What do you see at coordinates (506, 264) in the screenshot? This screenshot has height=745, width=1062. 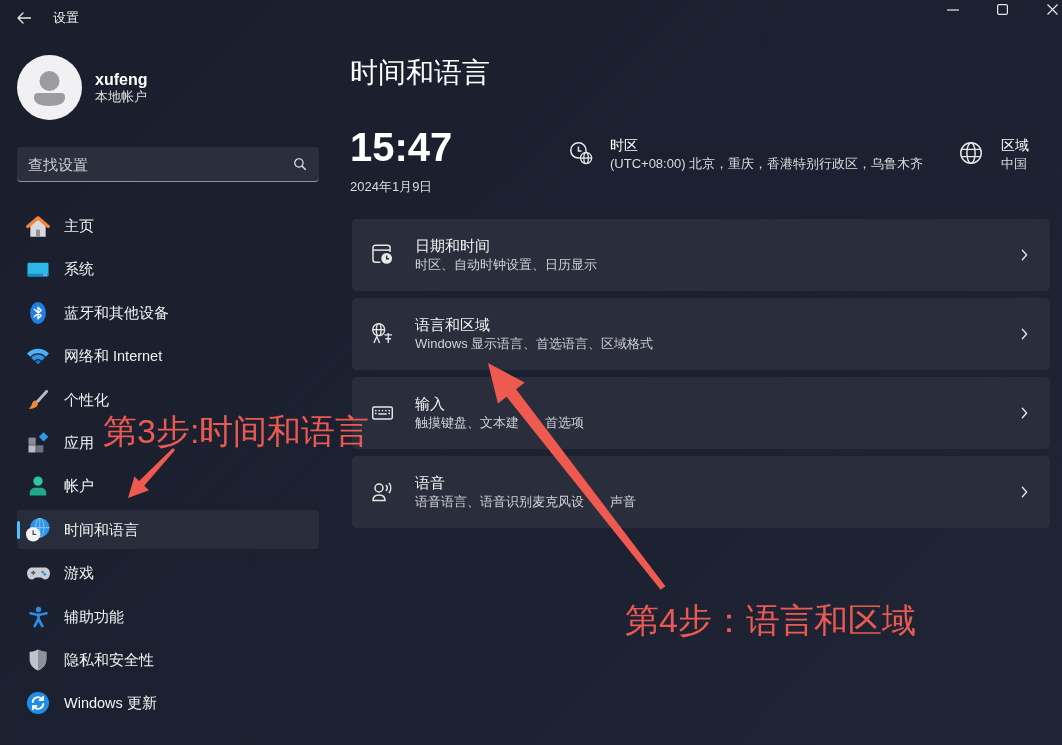 I see `card-description: 时区、自动时钟设置、日历显示` at bounding box center [506, 264].